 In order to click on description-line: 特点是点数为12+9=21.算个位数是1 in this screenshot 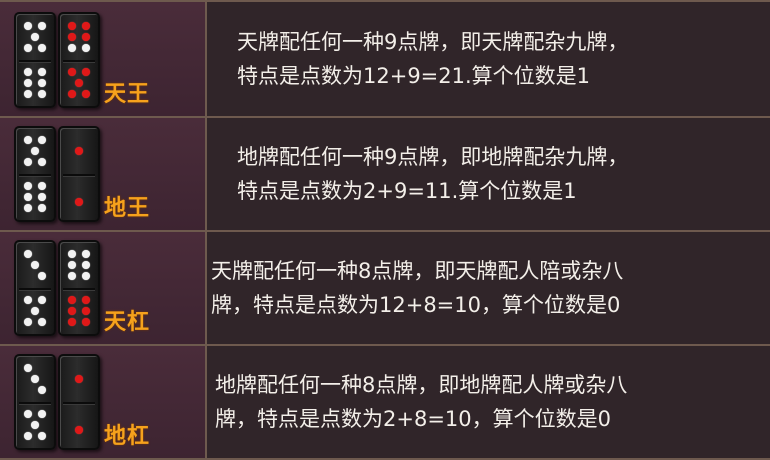, I will do `click(414, 76)`.